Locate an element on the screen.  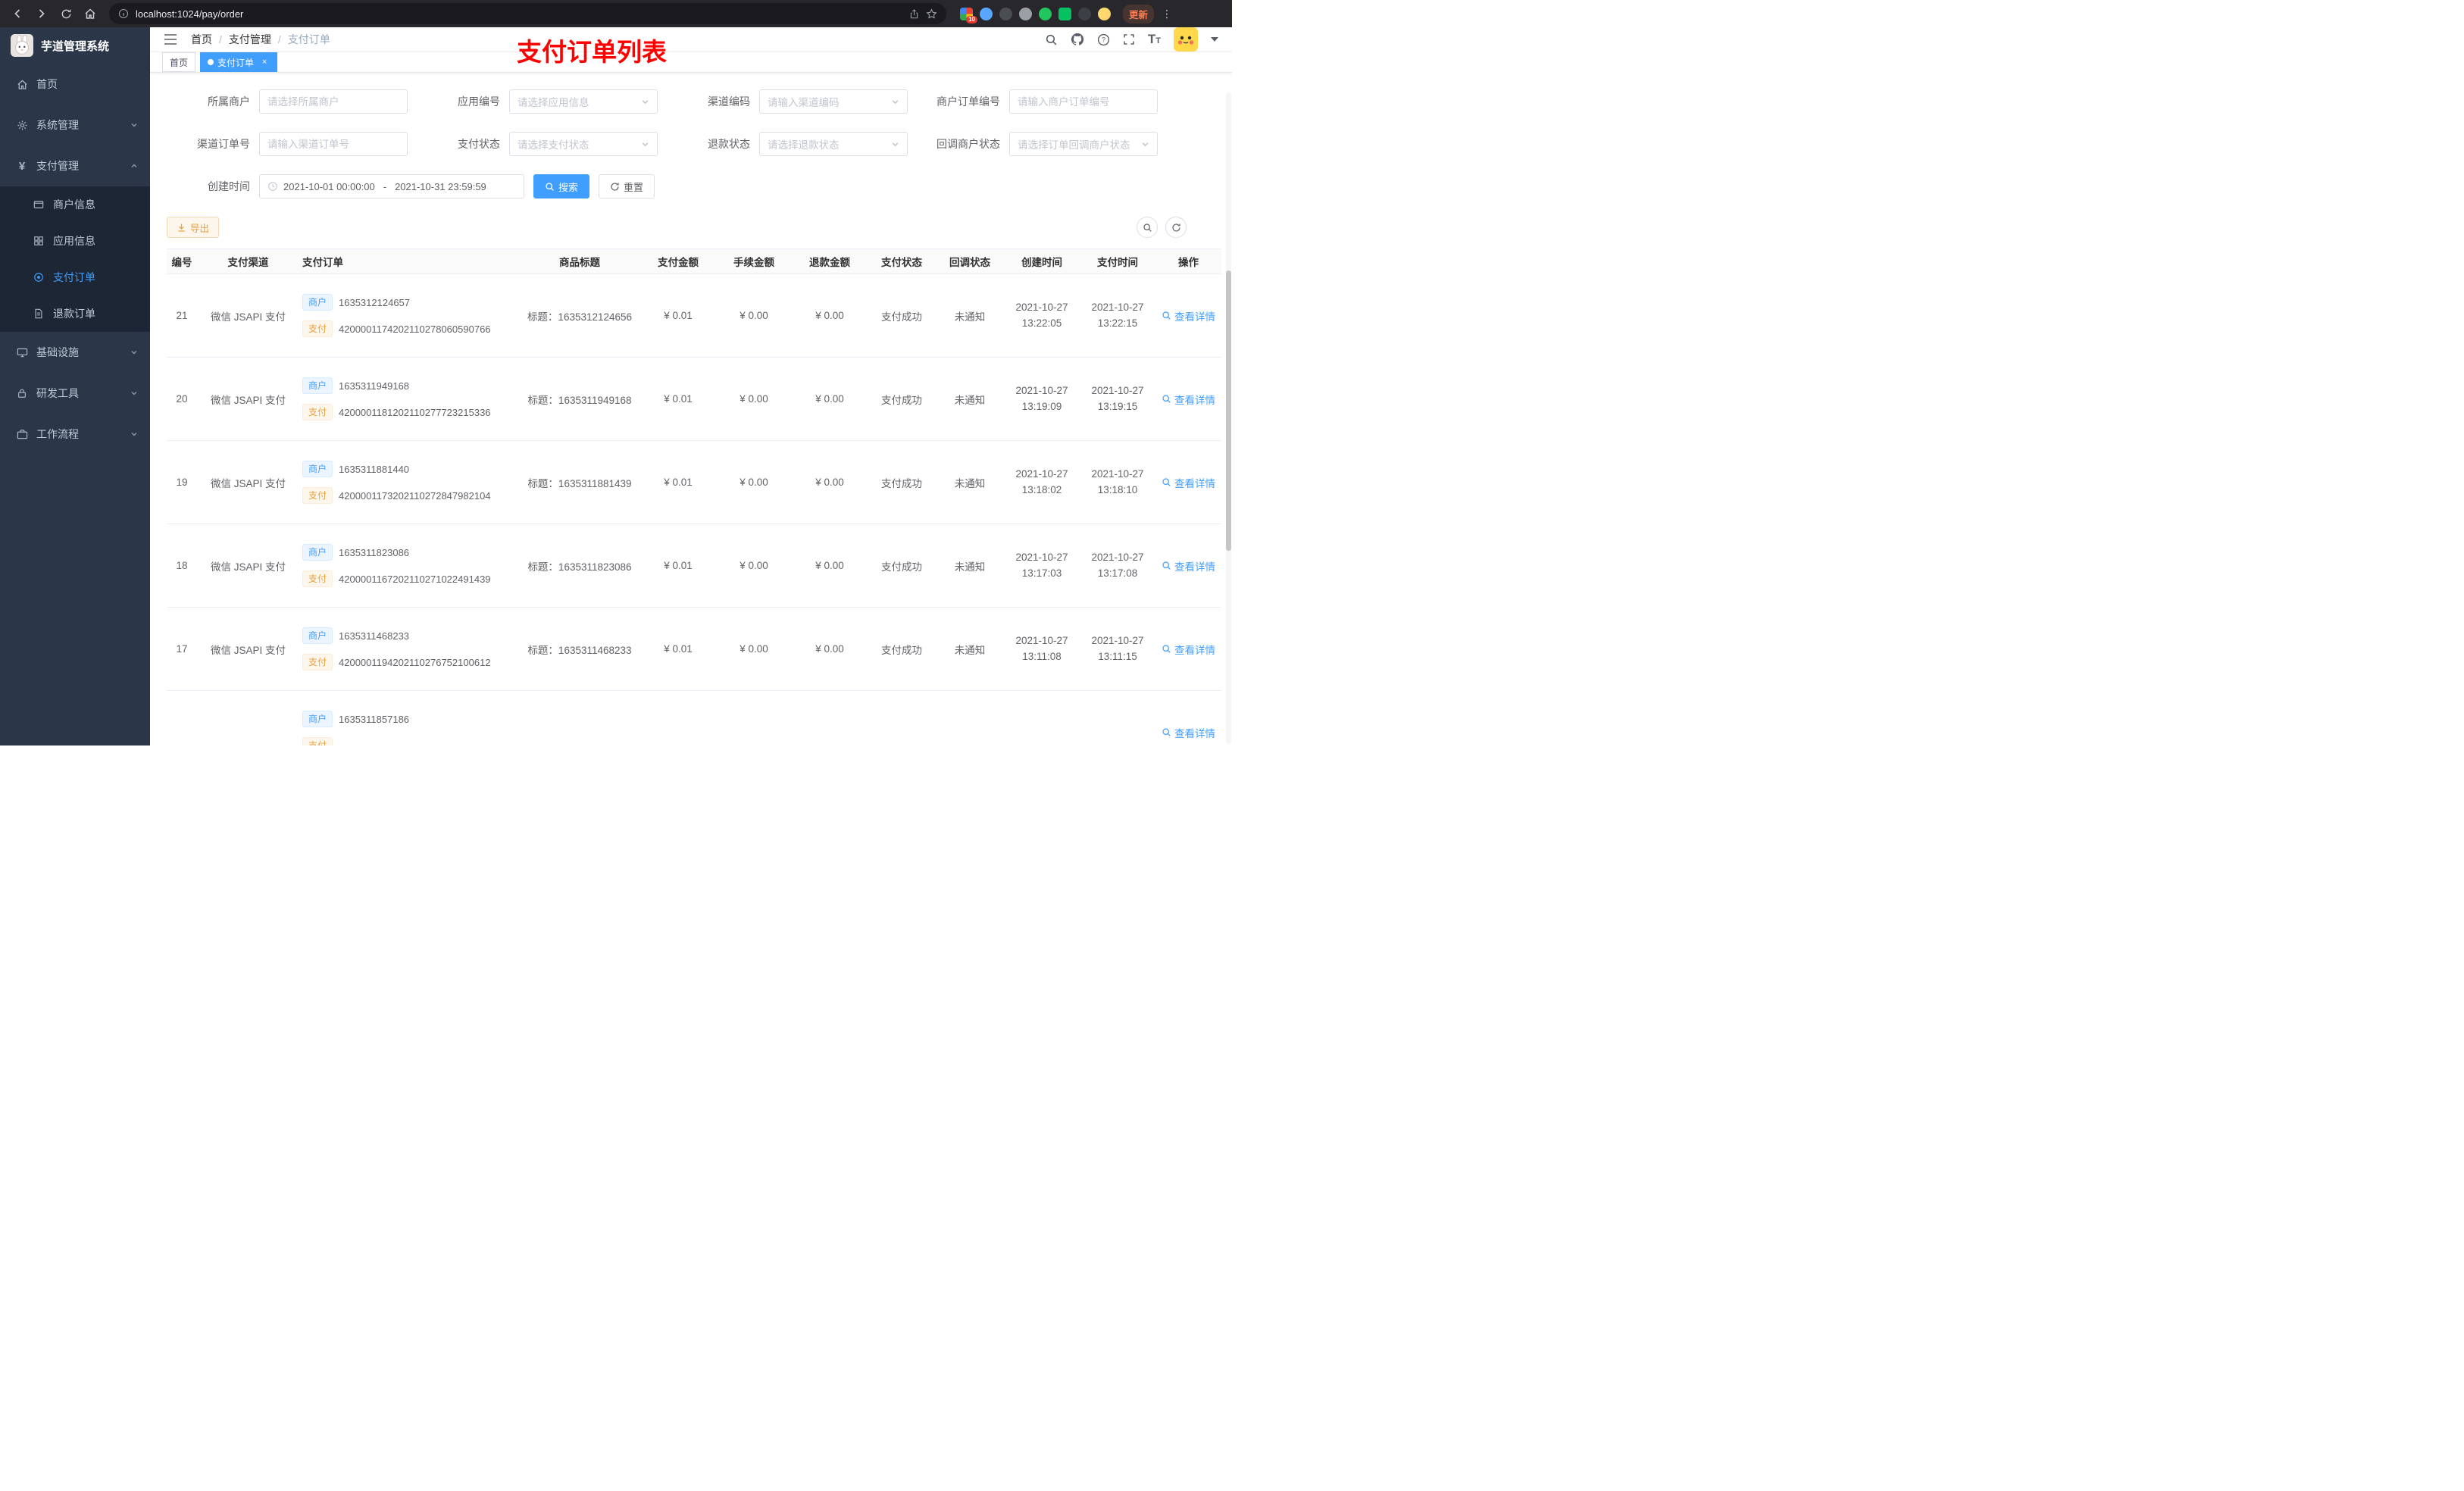
help-icon: ? is located at coordinates (1103, 39).